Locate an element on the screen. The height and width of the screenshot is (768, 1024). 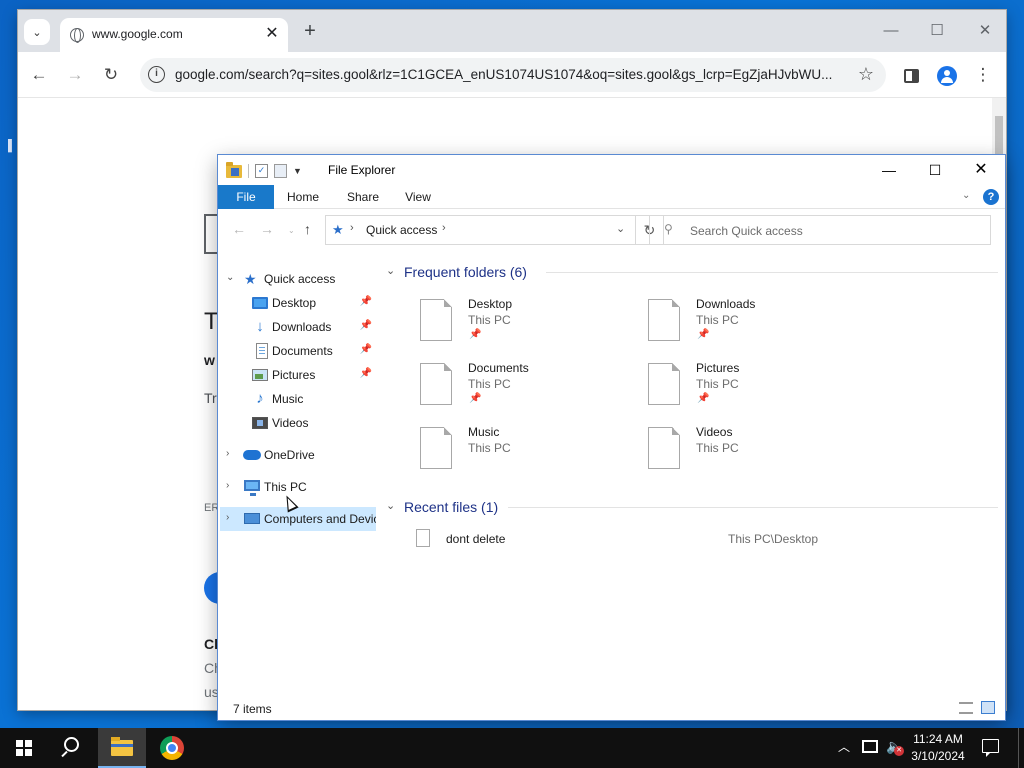
bookmark-star-icon: ☆ is located at coordinates (866, 74).